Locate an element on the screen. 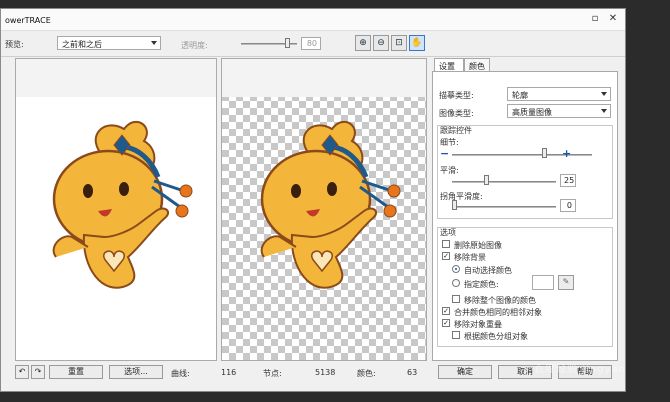 This screenshot has width=670, height=402. preview-select: 之前和之后 is located at coordinates (109, 43).